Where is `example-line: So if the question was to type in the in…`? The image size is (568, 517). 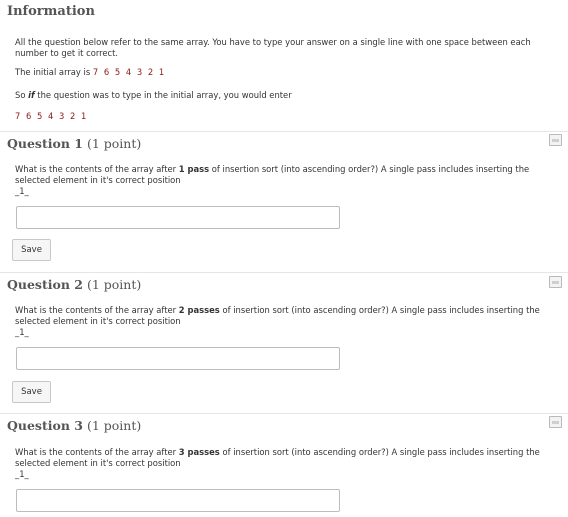
example-line: So if the question was to type in the in… is located at coordinates (290, 95).